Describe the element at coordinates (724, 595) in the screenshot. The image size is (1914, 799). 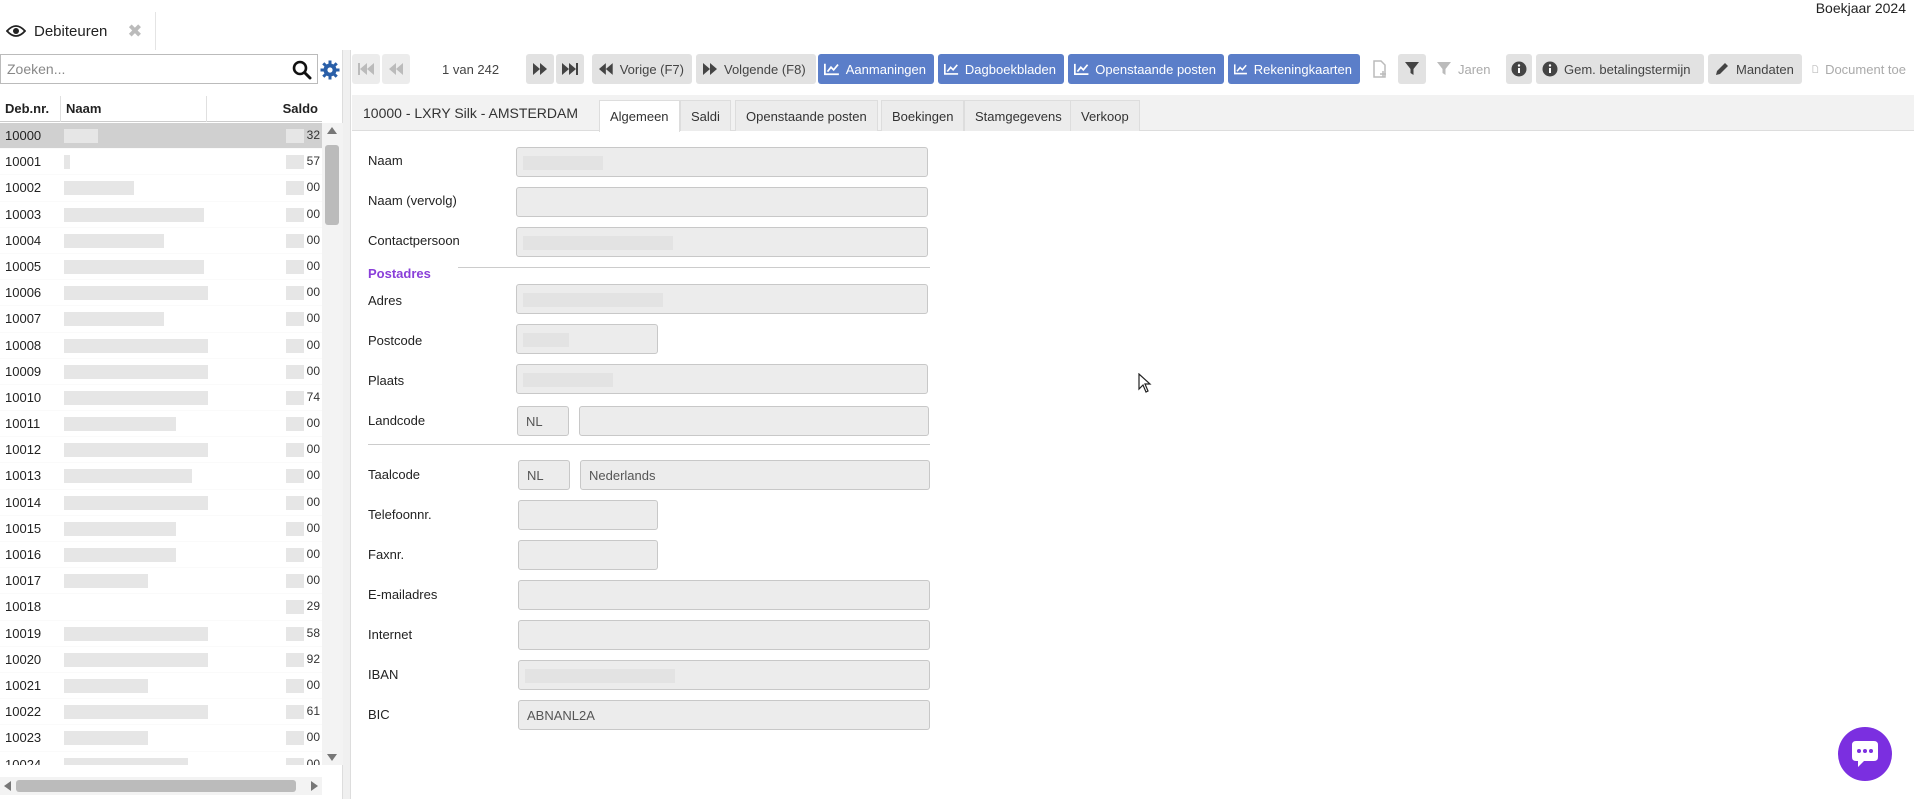
I see `email-field` at that location.